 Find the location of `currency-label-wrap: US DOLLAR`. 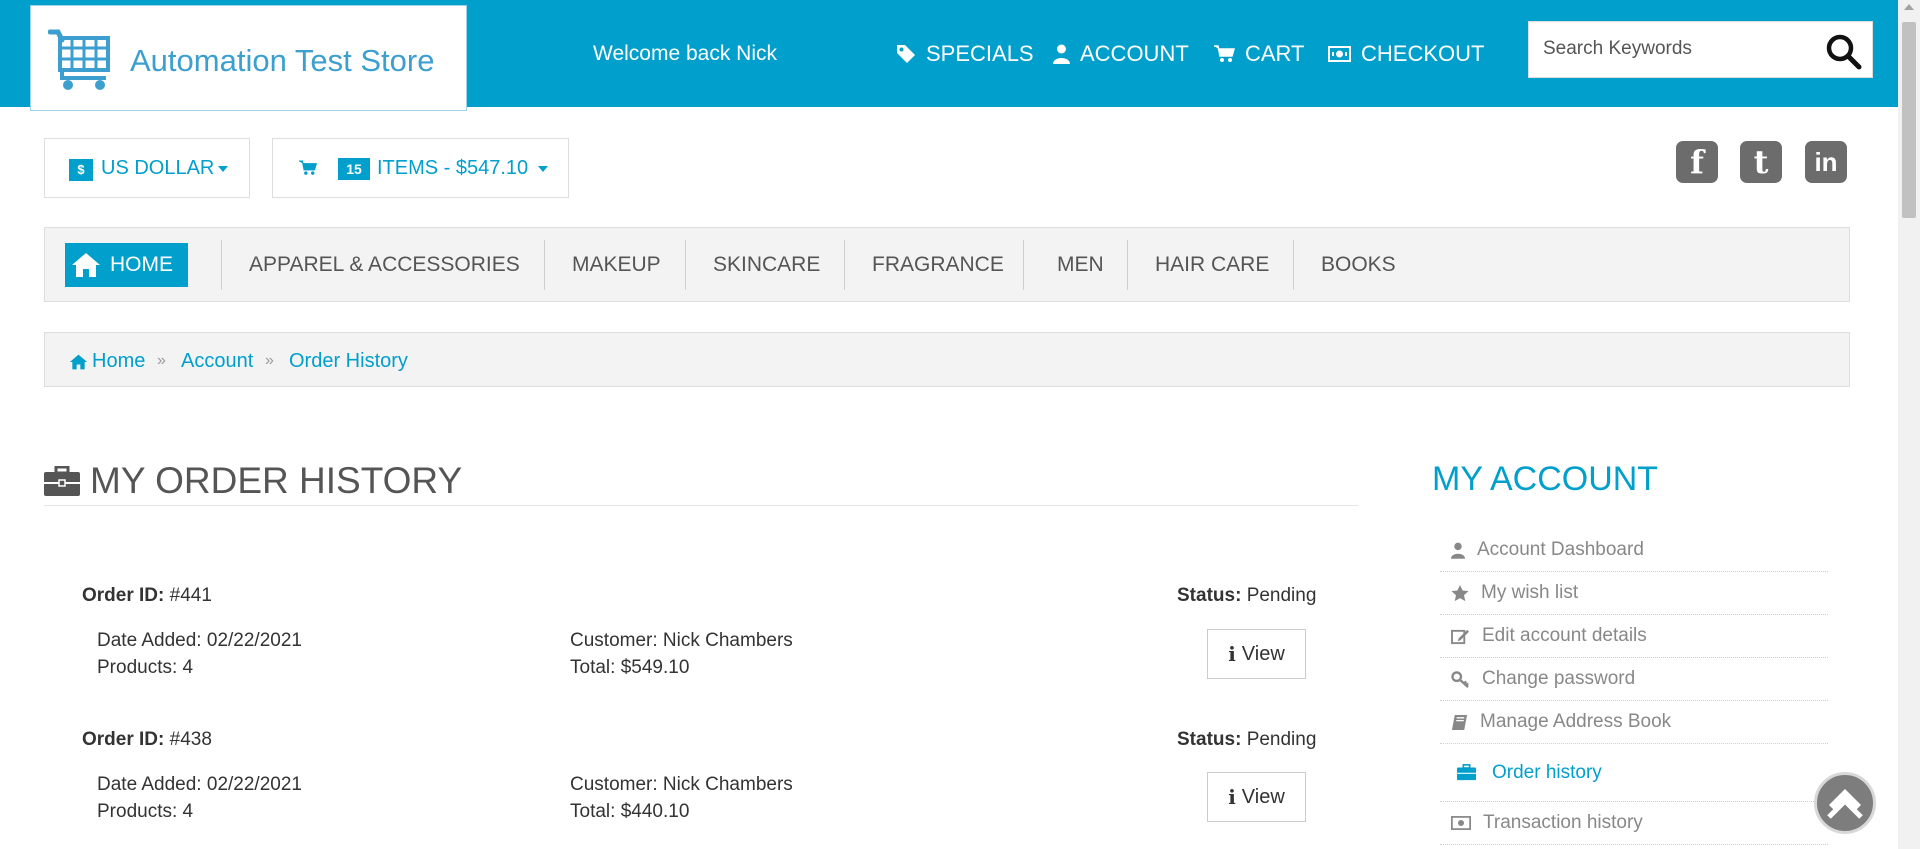

currency-label-wrap: US DOLLAR is located at coordinates (165, 168).